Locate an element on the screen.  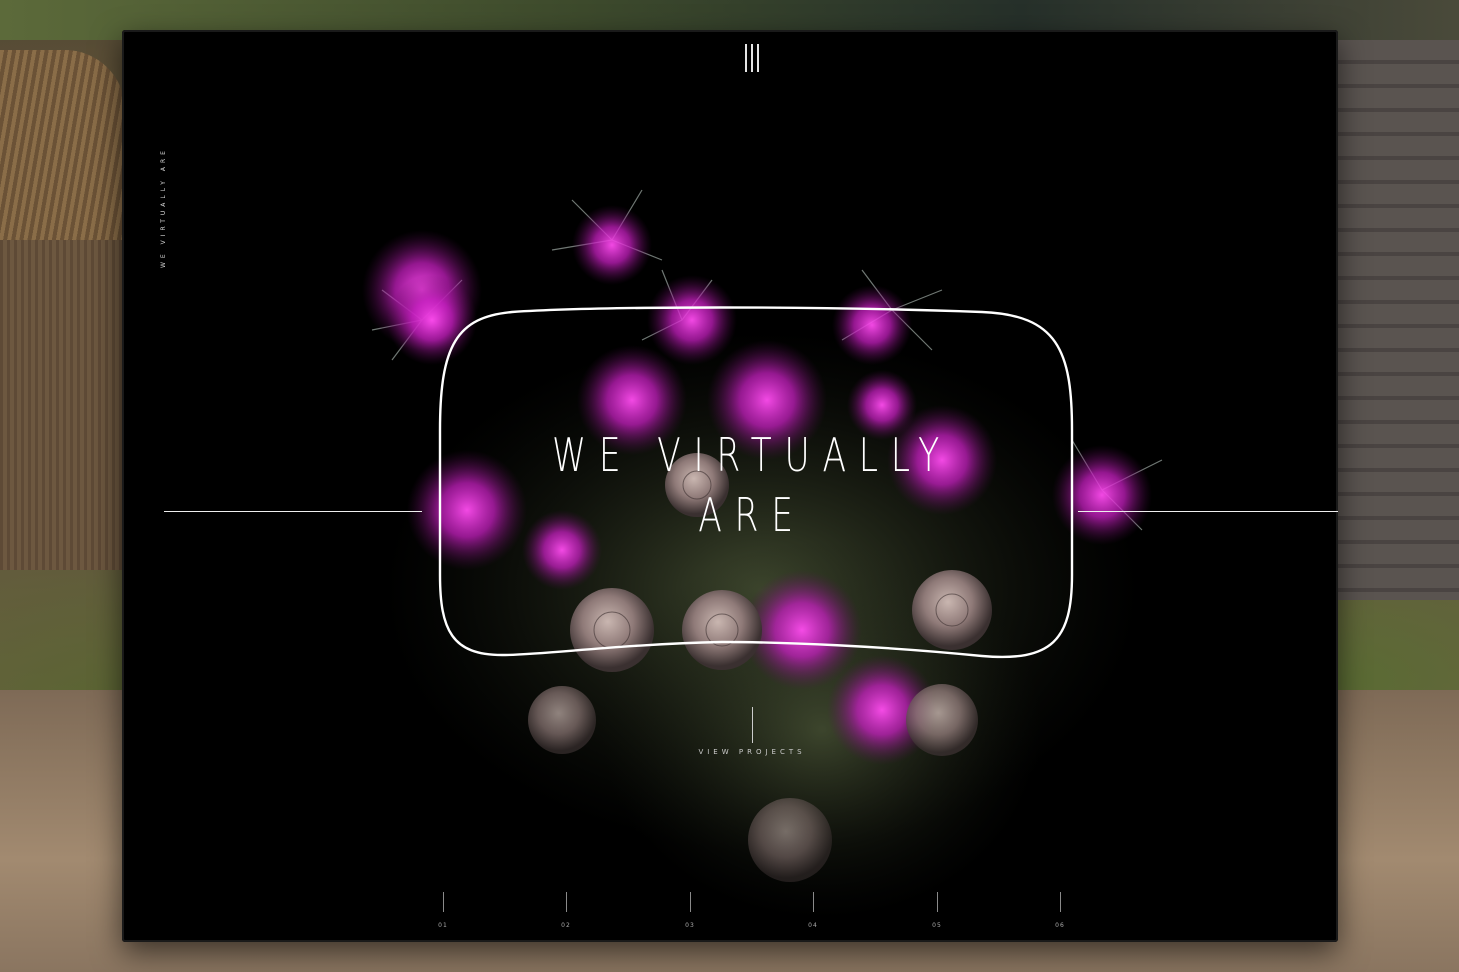
pager-number: 04 is located at coordinates (813, 925).